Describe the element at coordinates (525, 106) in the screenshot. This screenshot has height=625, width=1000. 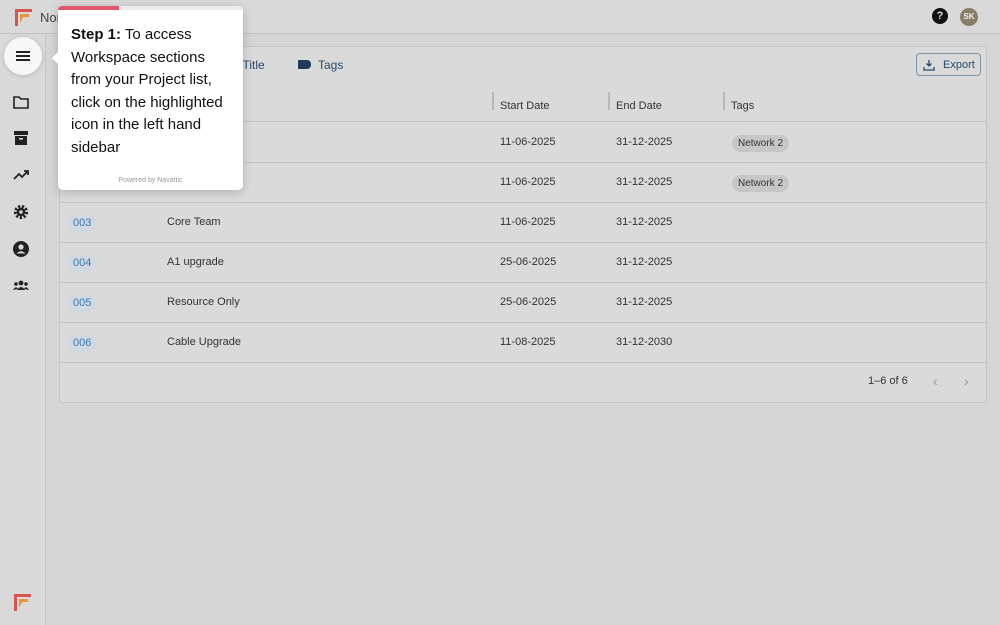
I see `column-header-start-date: Start Date` at that location.